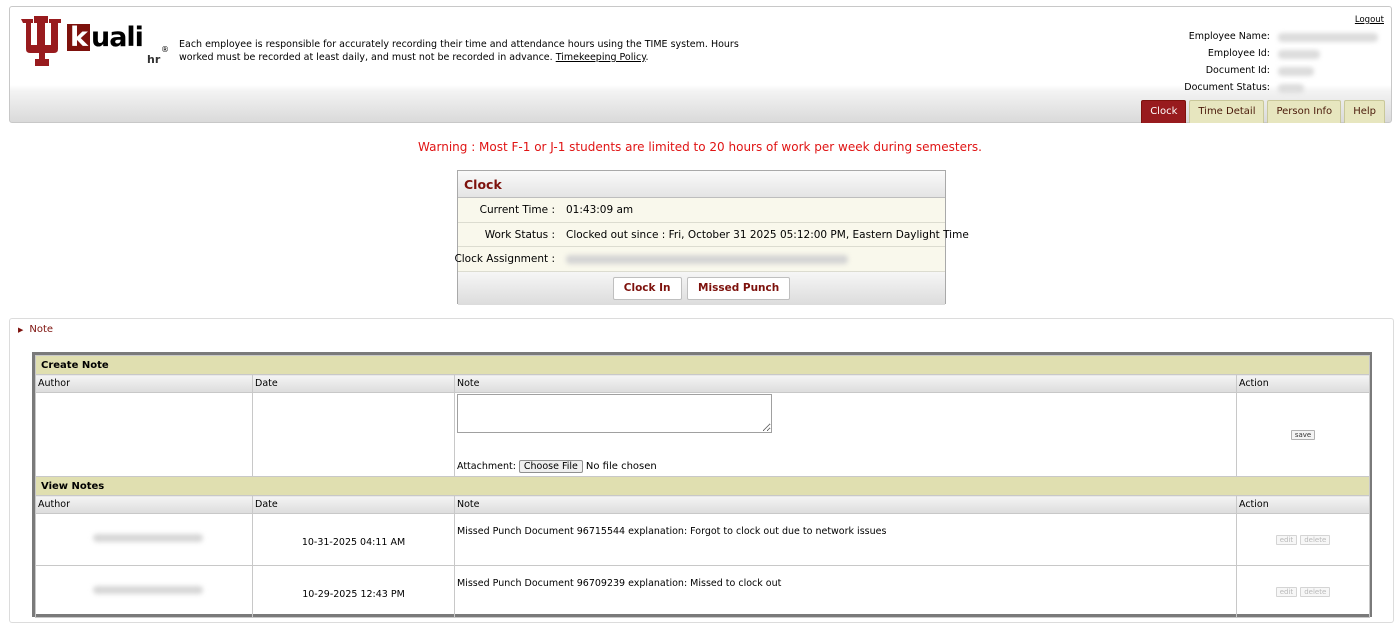 The height and width of the screenshot is (625, 1400). Describe the element at coordinates (21, 330) in the screenshot. I see `caret-right-icon: ▶` at that location.